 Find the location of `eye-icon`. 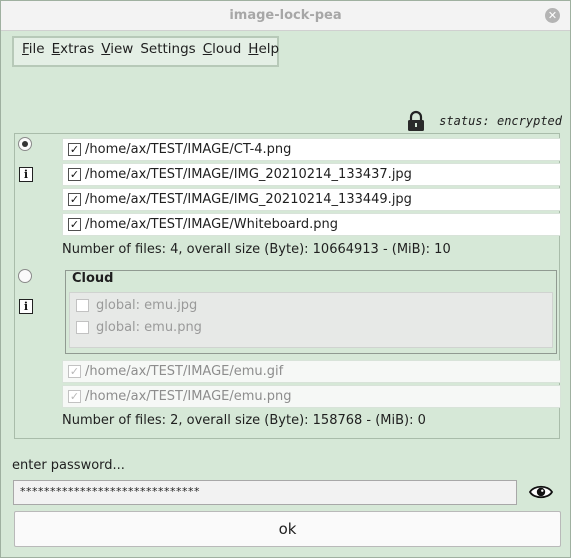

eye-icon is located at coordinates (541, 492).